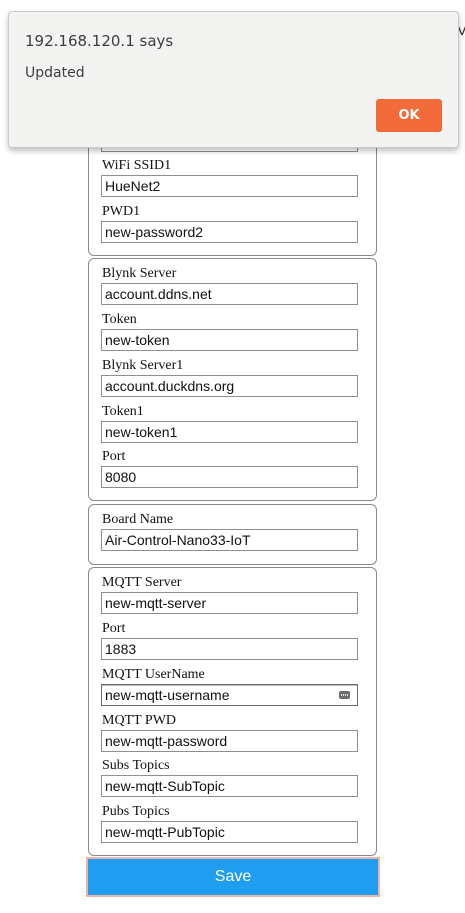 This screenshot has height=913, width=465. I want to click on save-button: Save, so click(233, 877).